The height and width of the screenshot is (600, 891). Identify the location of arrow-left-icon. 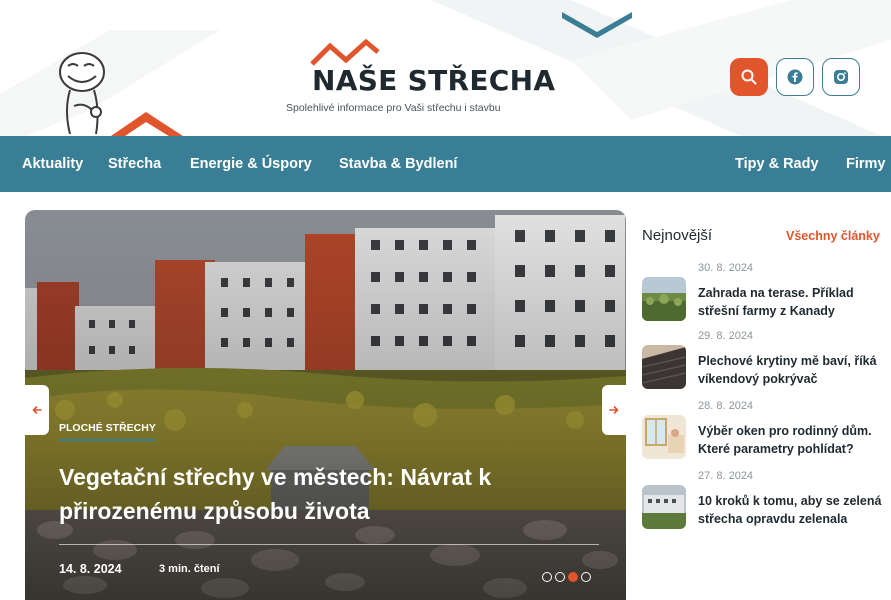
(37, 410).